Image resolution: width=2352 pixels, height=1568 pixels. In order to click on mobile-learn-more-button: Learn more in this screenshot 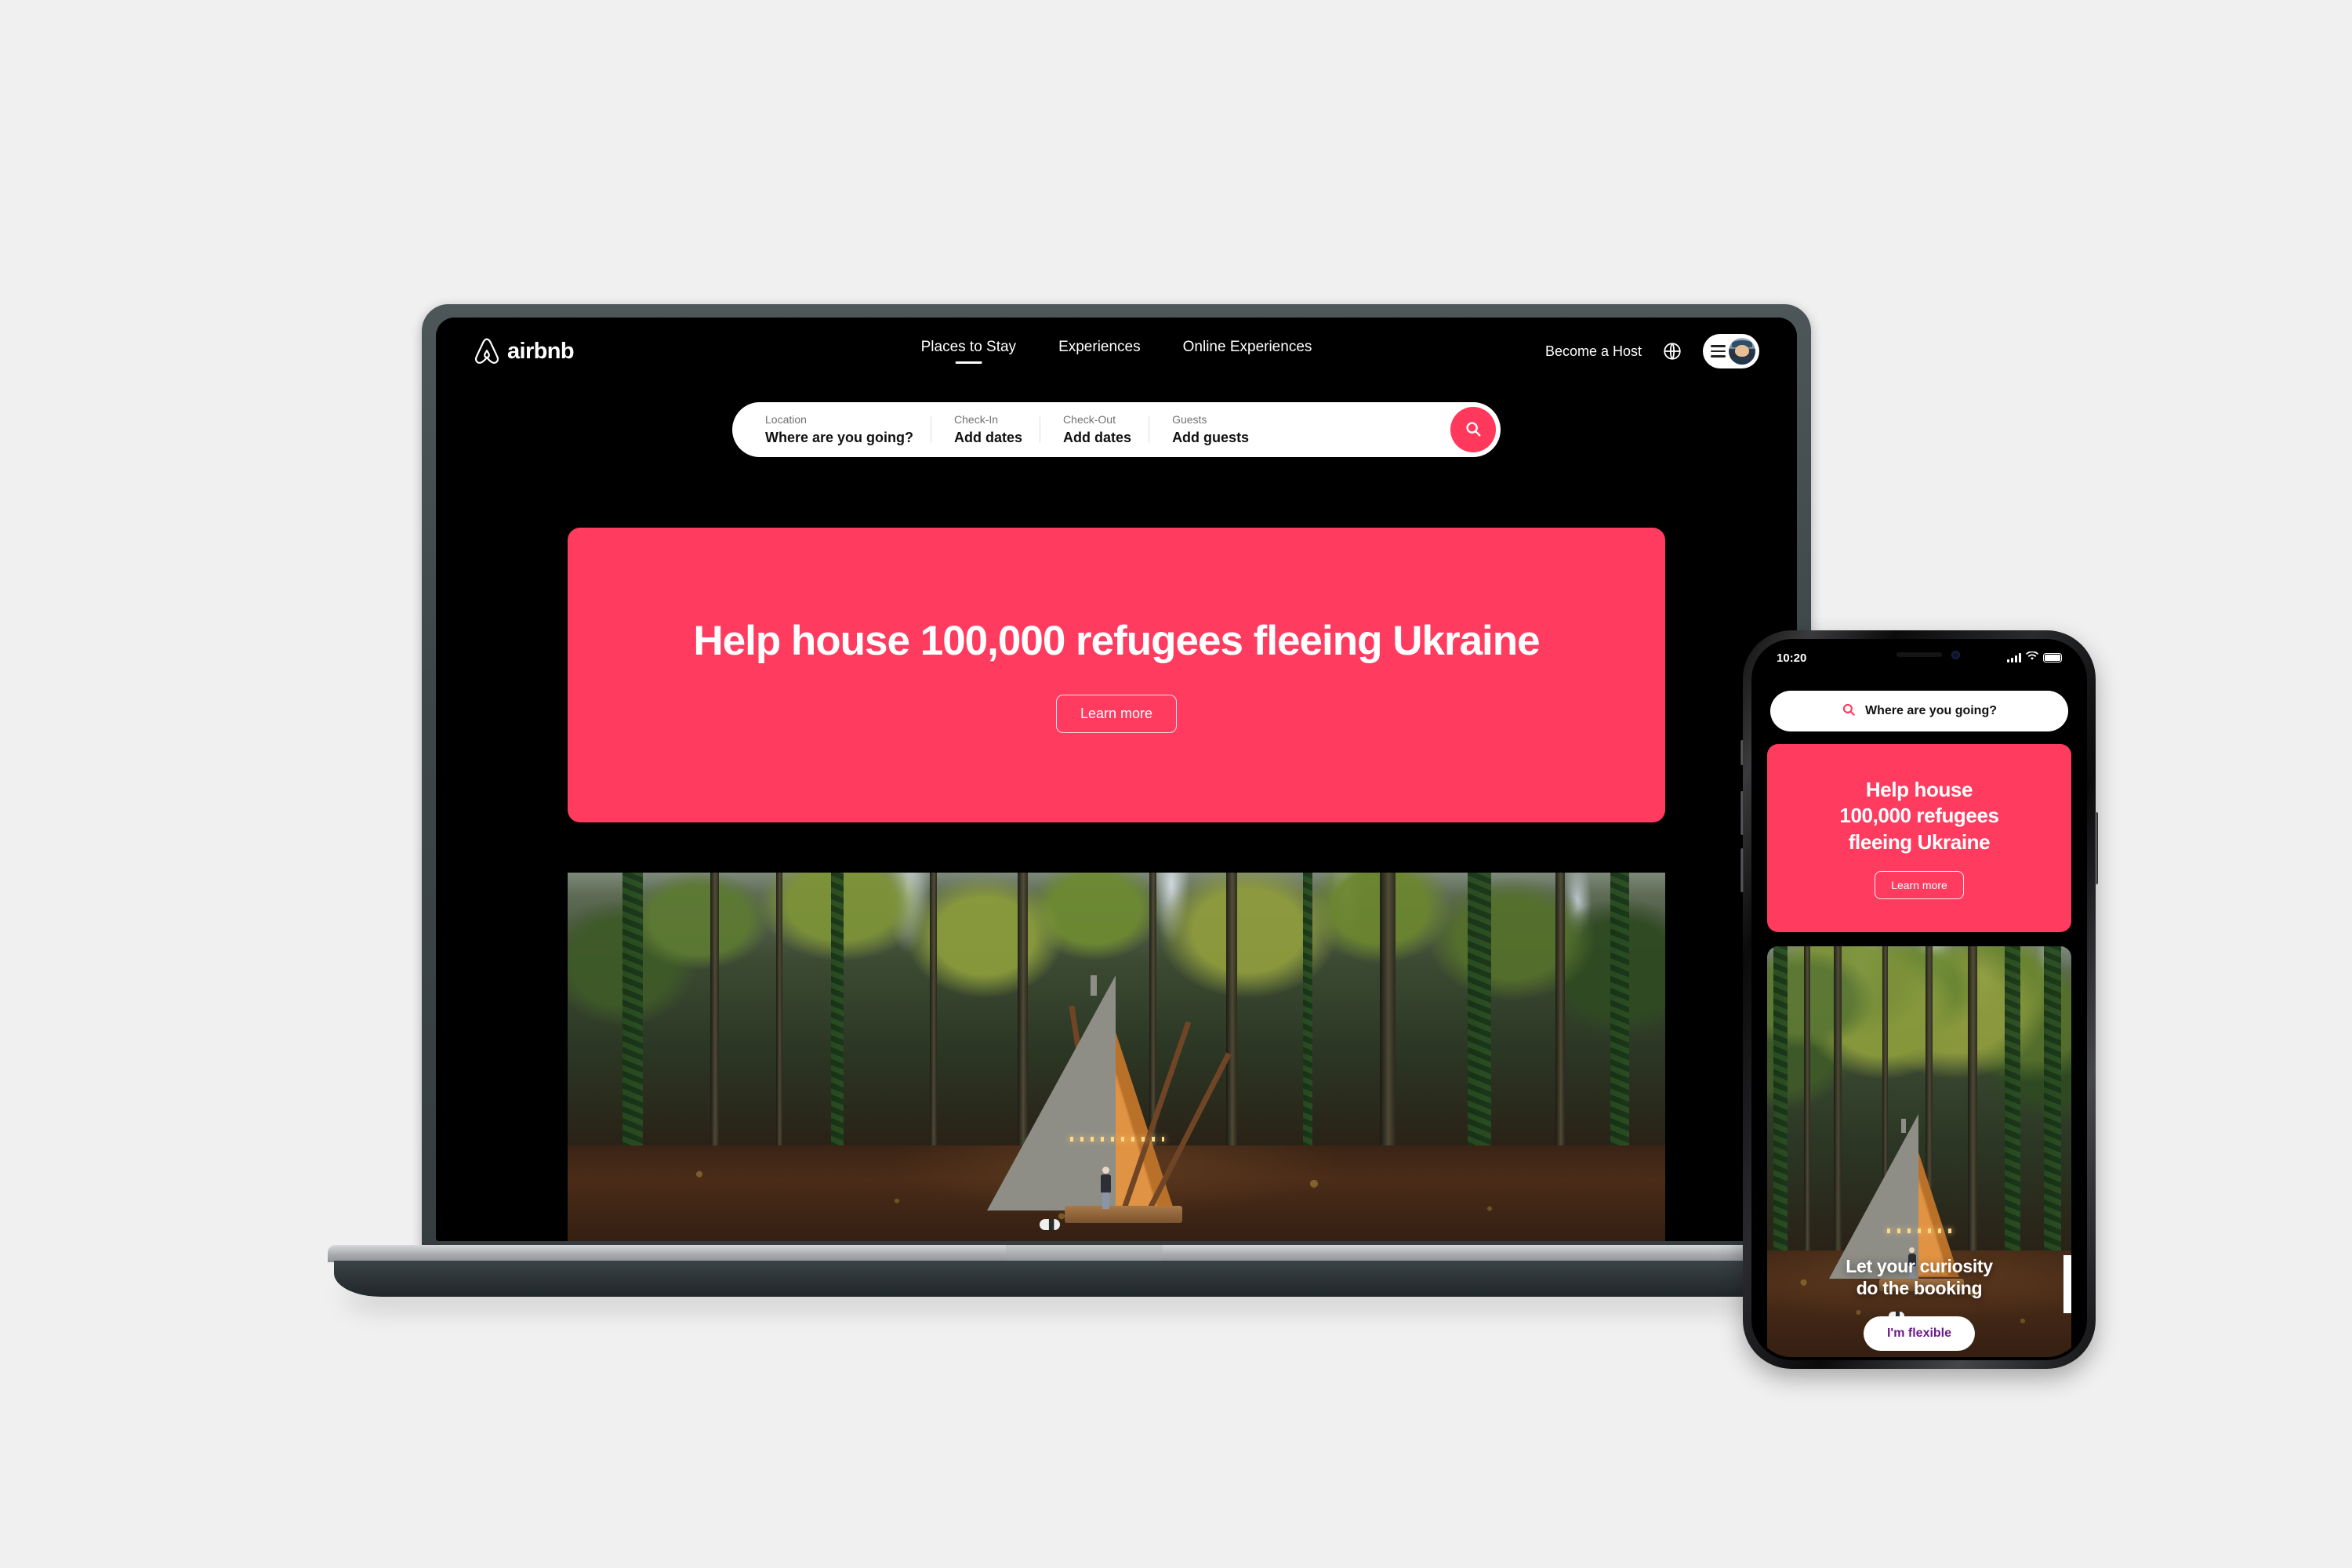, I will do `click(1920, 884)`.